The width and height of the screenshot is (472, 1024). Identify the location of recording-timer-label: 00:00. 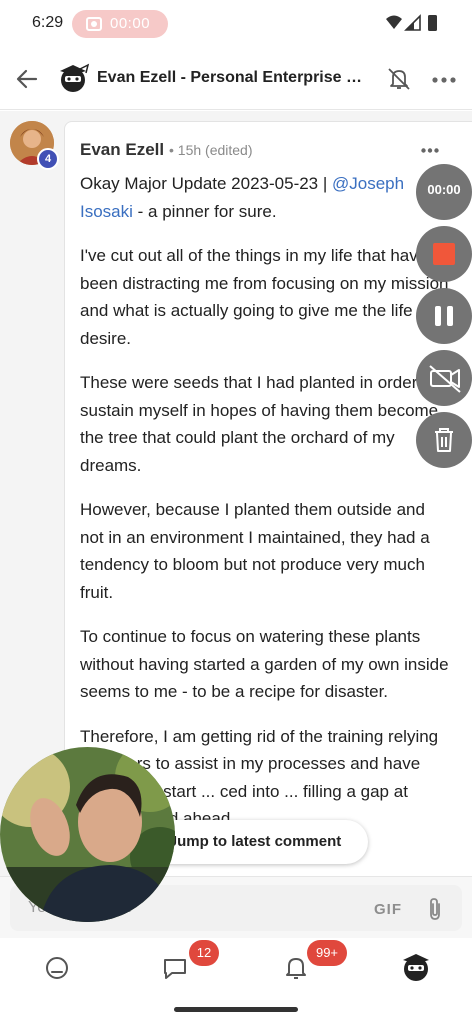
(444, 189).